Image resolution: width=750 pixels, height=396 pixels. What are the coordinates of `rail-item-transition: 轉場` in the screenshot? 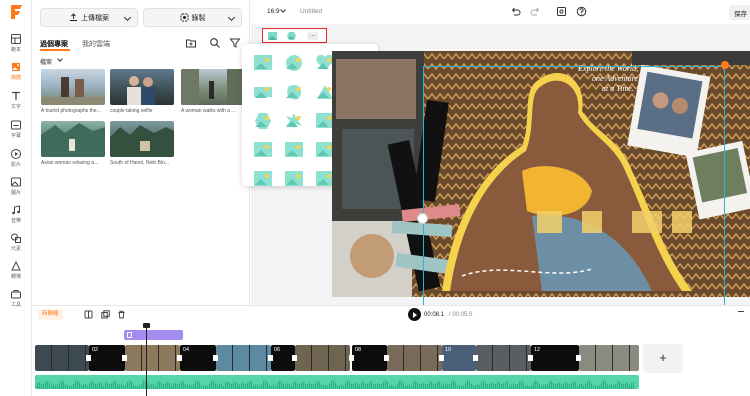 It's located at (16, 270).